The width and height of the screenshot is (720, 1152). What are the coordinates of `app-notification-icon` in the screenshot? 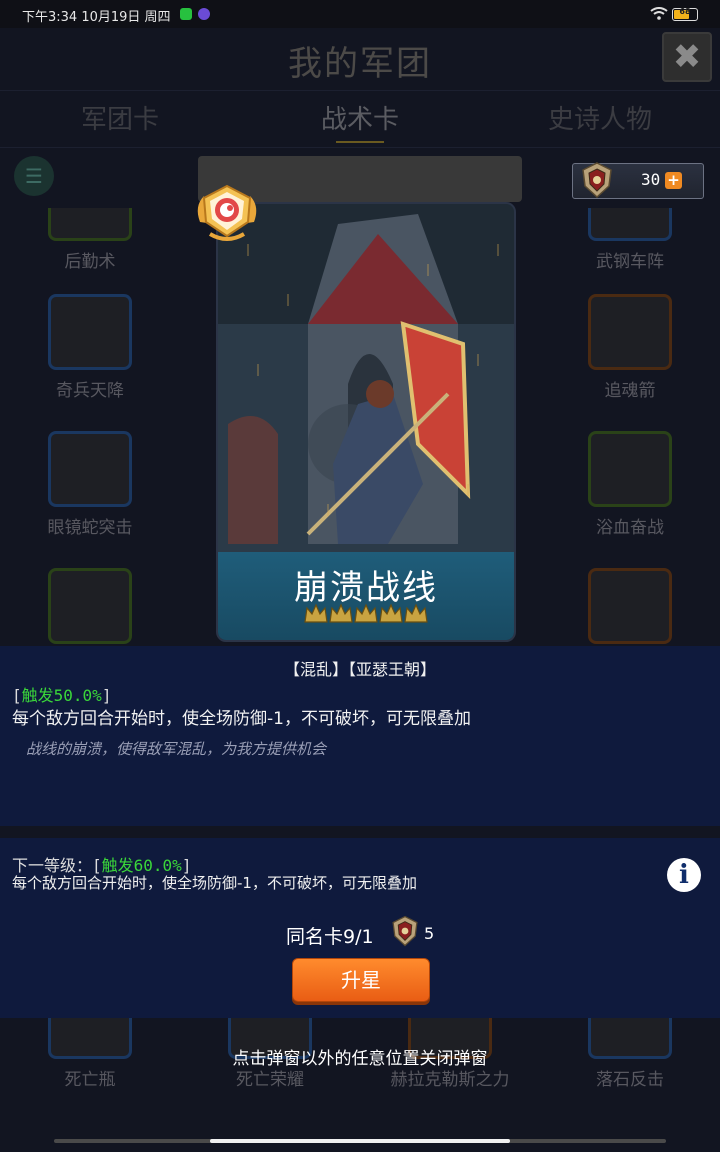 It's located at (204, 14).